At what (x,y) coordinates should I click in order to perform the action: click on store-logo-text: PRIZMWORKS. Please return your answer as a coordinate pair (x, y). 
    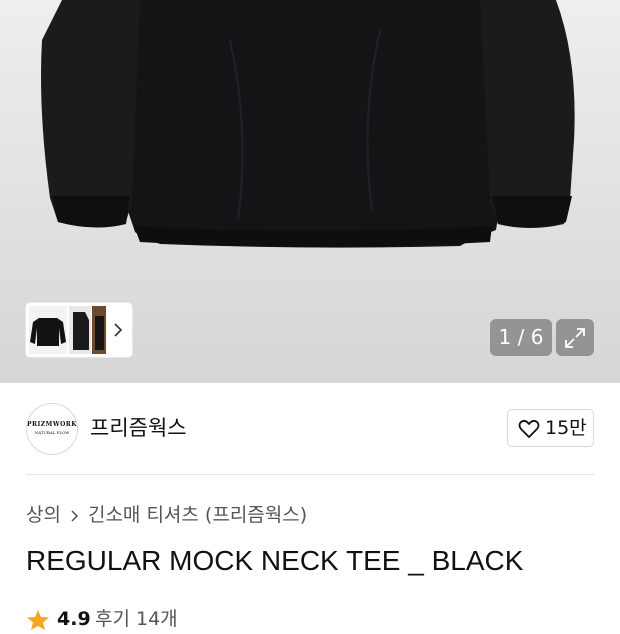
    Looking at the image, I should click on (52, 424).